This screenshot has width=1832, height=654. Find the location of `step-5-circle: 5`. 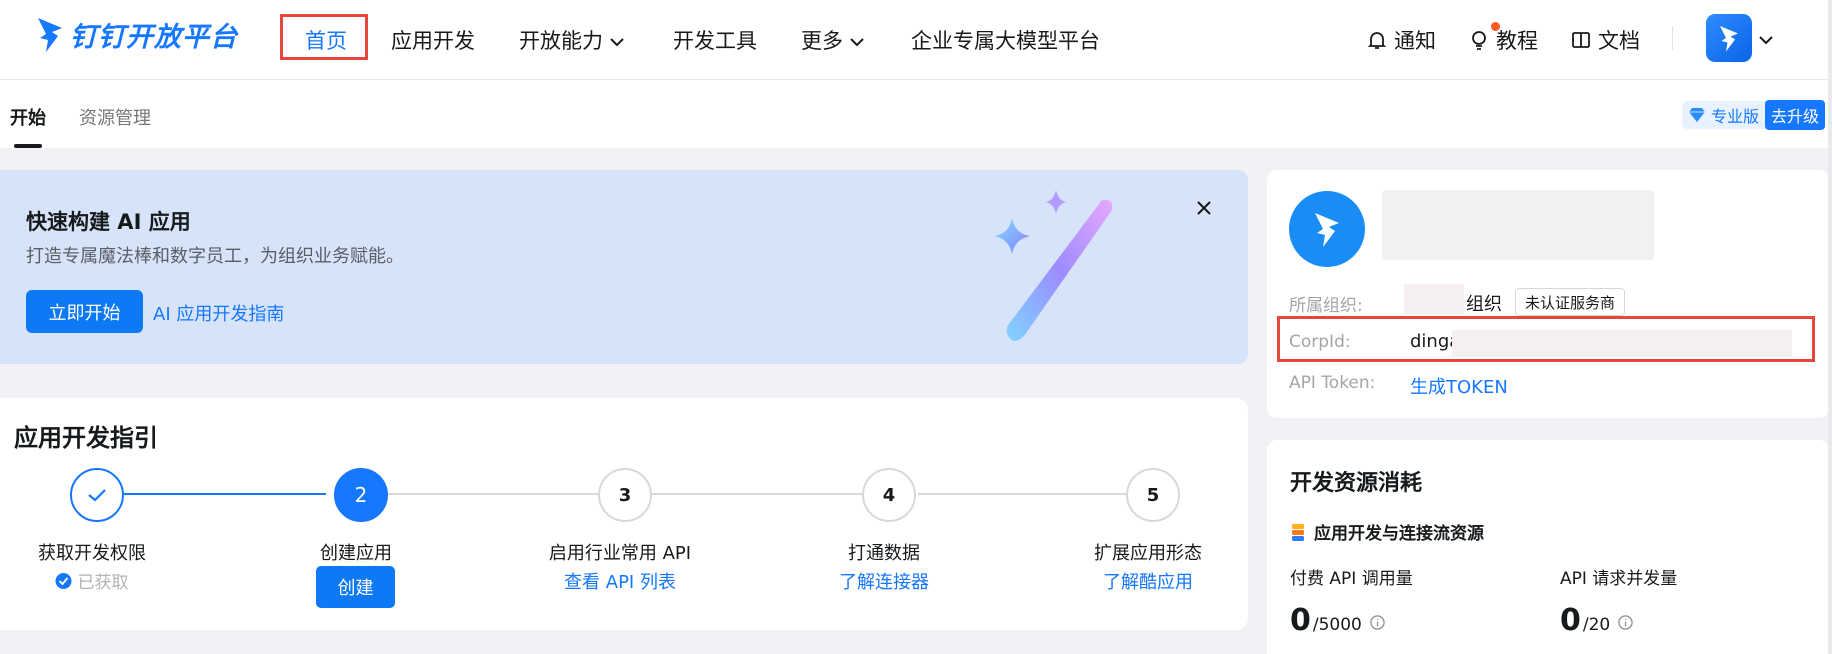

step-5-circle: 5 is located at coordinates (1153, 495).